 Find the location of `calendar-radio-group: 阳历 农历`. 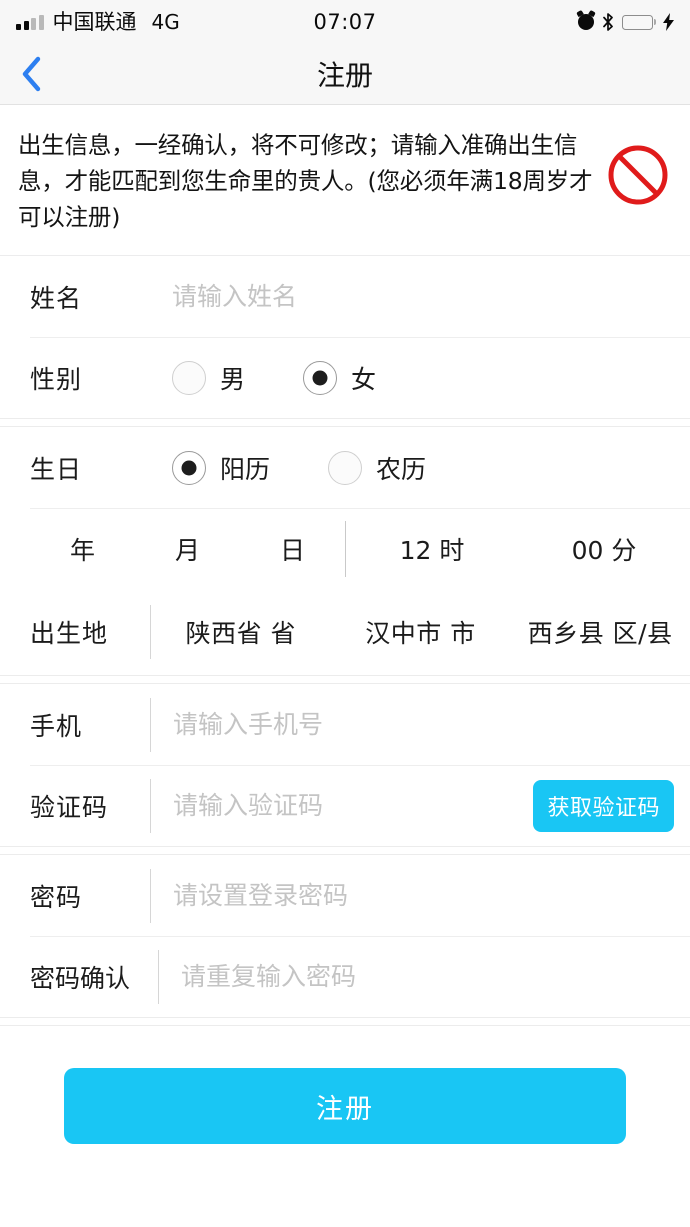

calendar-radio-group: 阳历 农历 is located at coordinates (420, 468).